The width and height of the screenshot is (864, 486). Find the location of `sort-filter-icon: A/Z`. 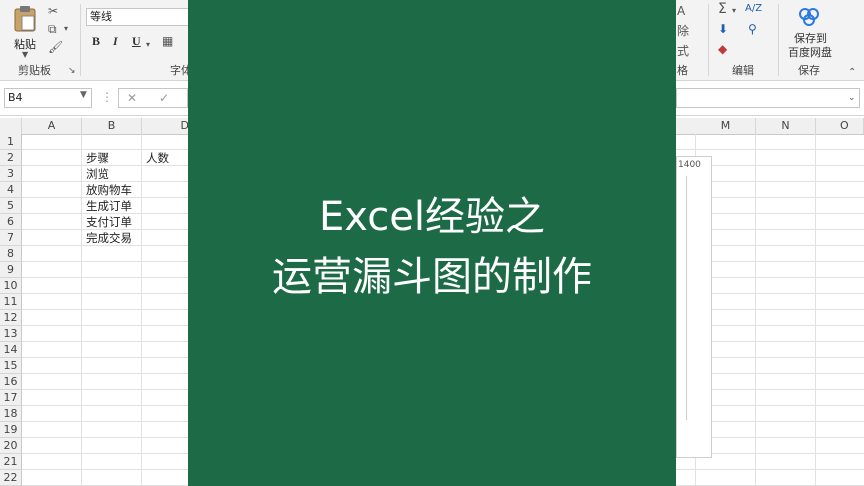

sort-filter-icon: A/Z is located at coordinates (753, 9).